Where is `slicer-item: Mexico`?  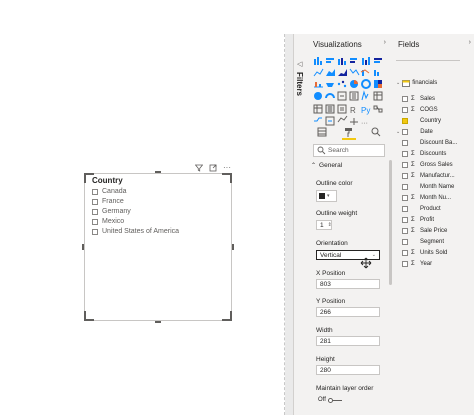
slicer-item: Mexico is located at coordinates (108, 221).